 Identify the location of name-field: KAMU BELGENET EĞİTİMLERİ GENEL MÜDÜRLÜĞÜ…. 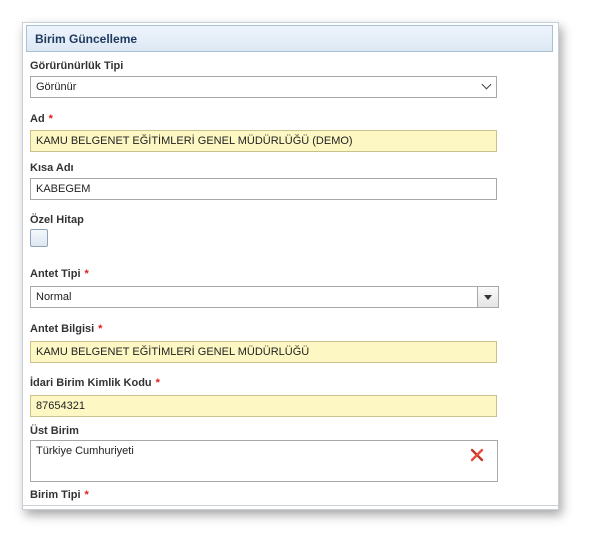
(263, 141).